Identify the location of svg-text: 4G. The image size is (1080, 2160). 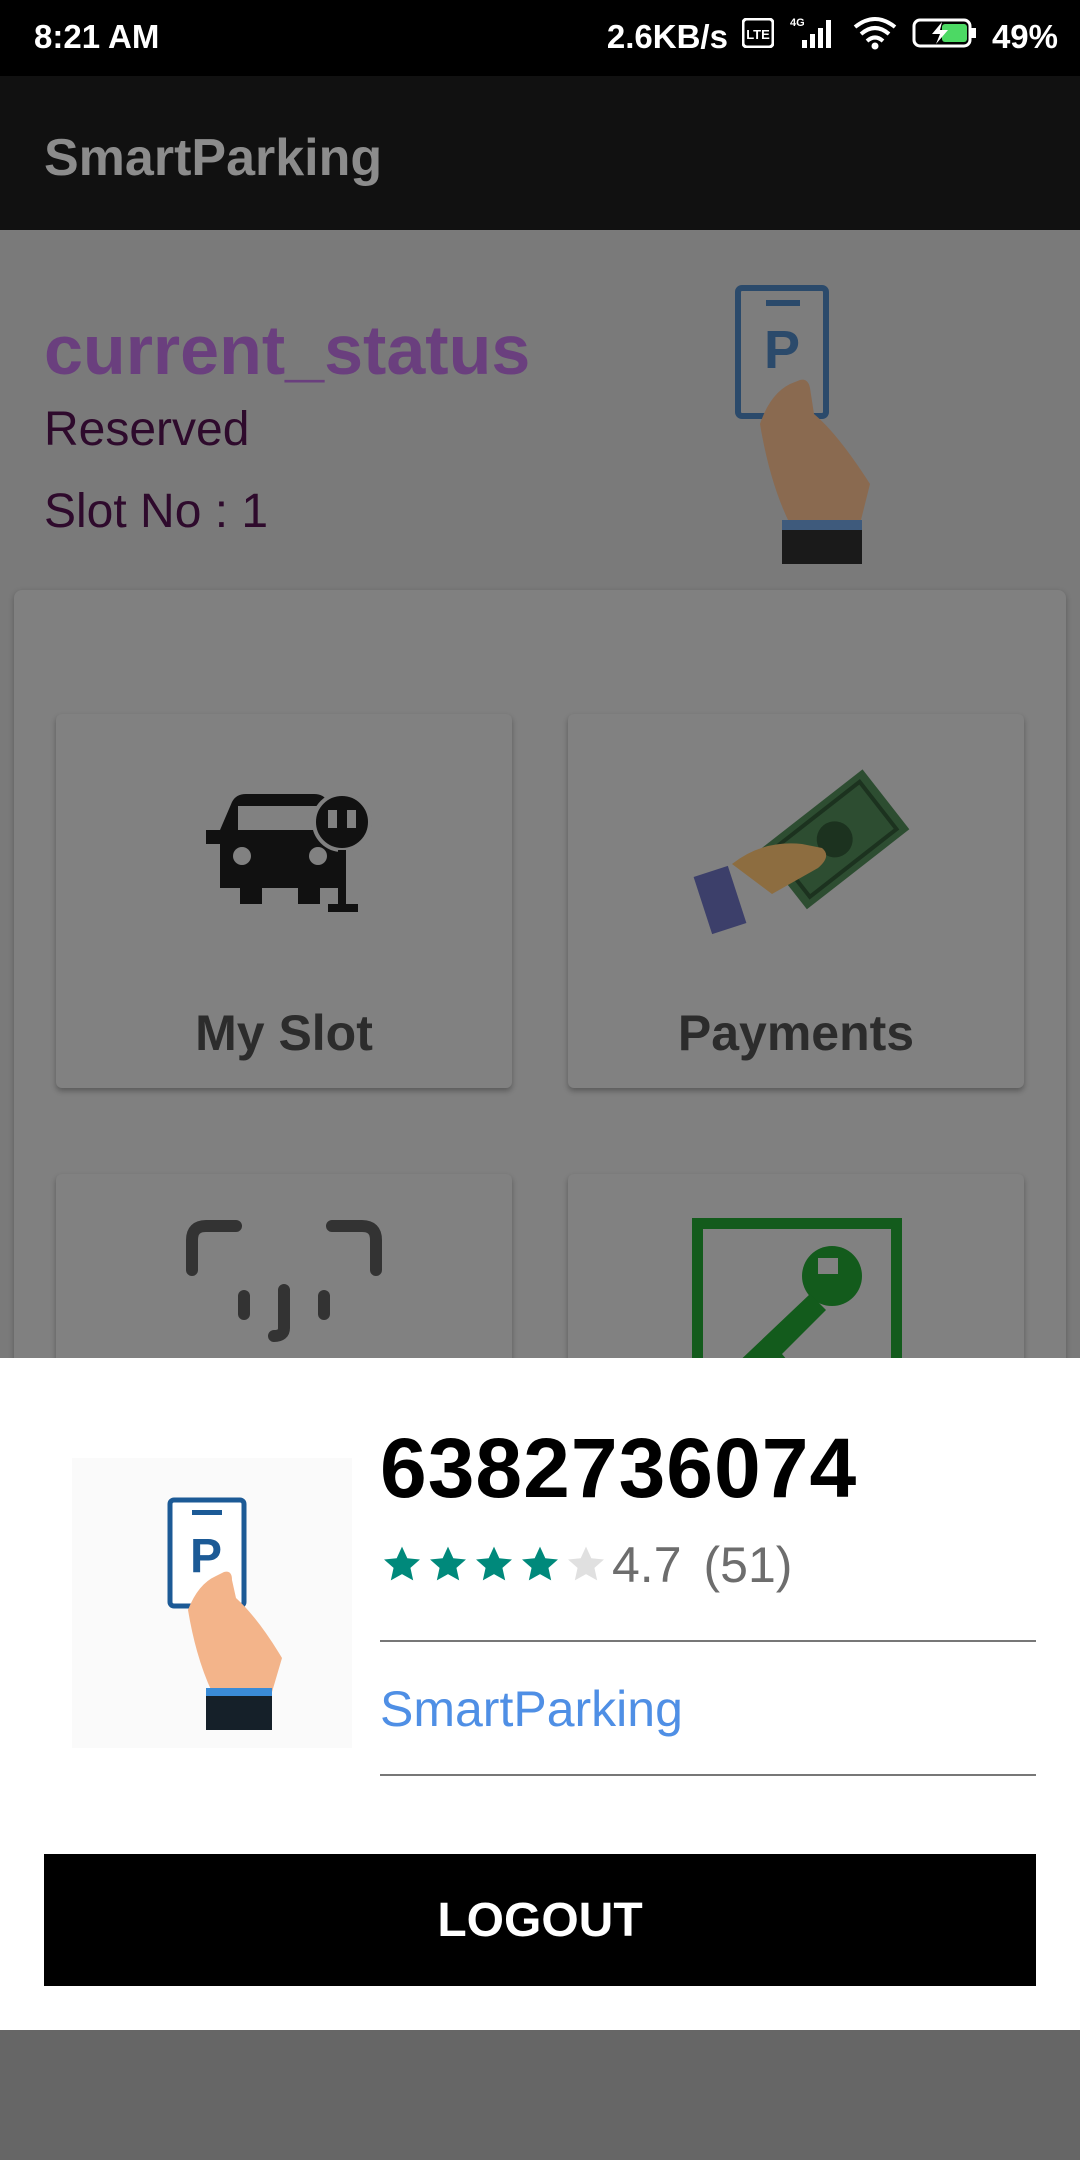
(797, 23).